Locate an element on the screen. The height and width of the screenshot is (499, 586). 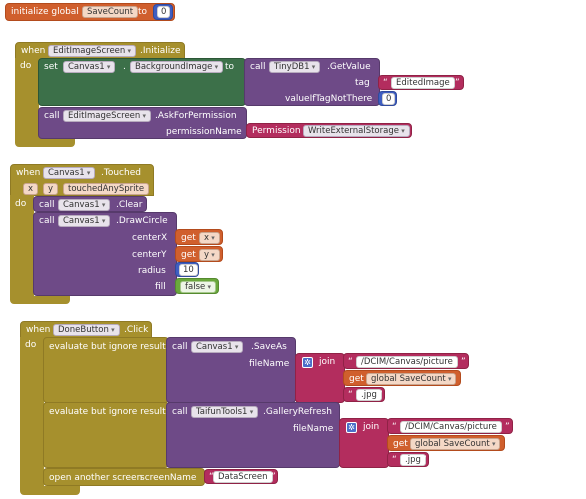
done-do-label: do is located at coordinates (31, 345).